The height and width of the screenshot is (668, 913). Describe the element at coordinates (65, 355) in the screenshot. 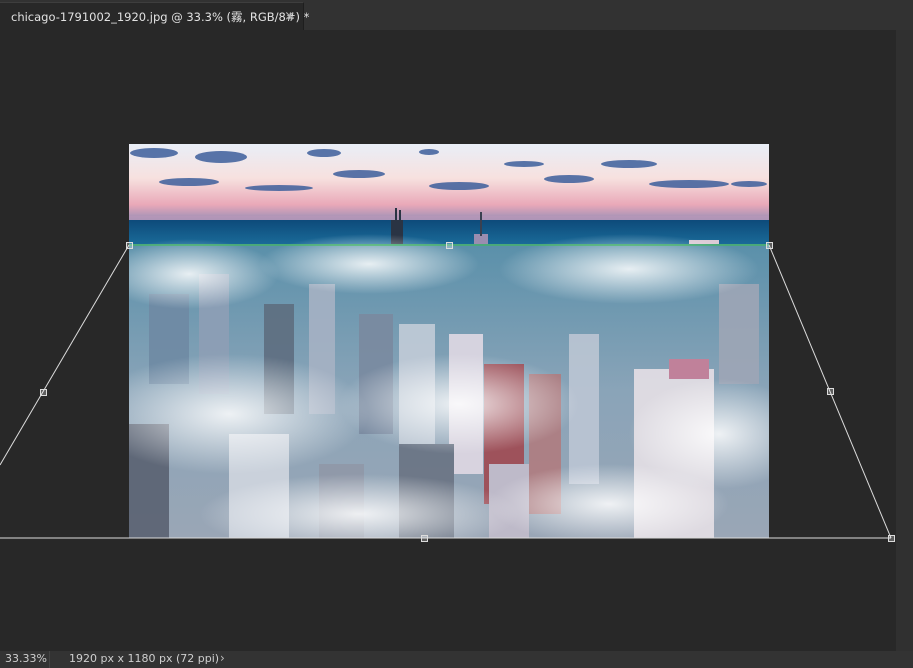

I see `transform-left-edge` at that location.